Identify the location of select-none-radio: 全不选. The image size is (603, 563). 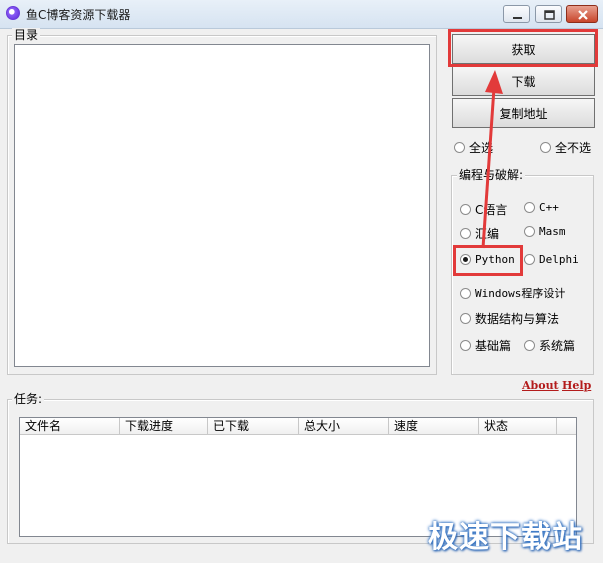
(565, 147).